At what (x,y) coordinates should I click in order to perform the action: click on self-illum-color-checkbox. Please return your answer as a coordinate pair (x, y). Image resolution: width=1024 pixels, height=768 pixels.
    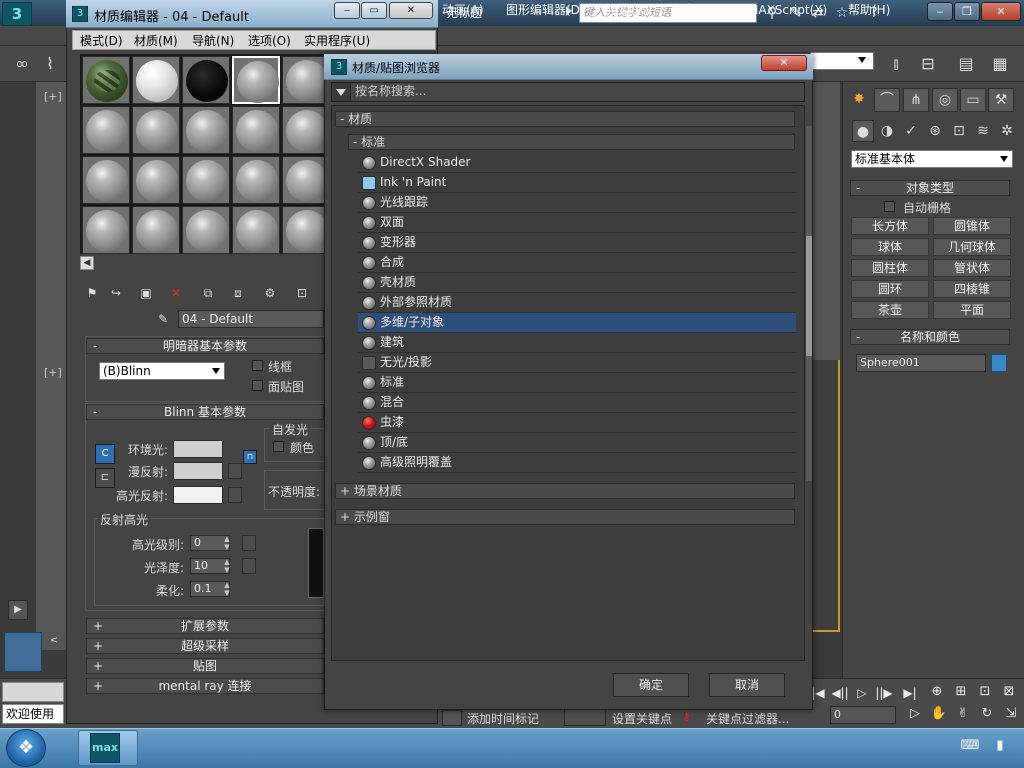
    Looking at the image, I should click on (278, 446).